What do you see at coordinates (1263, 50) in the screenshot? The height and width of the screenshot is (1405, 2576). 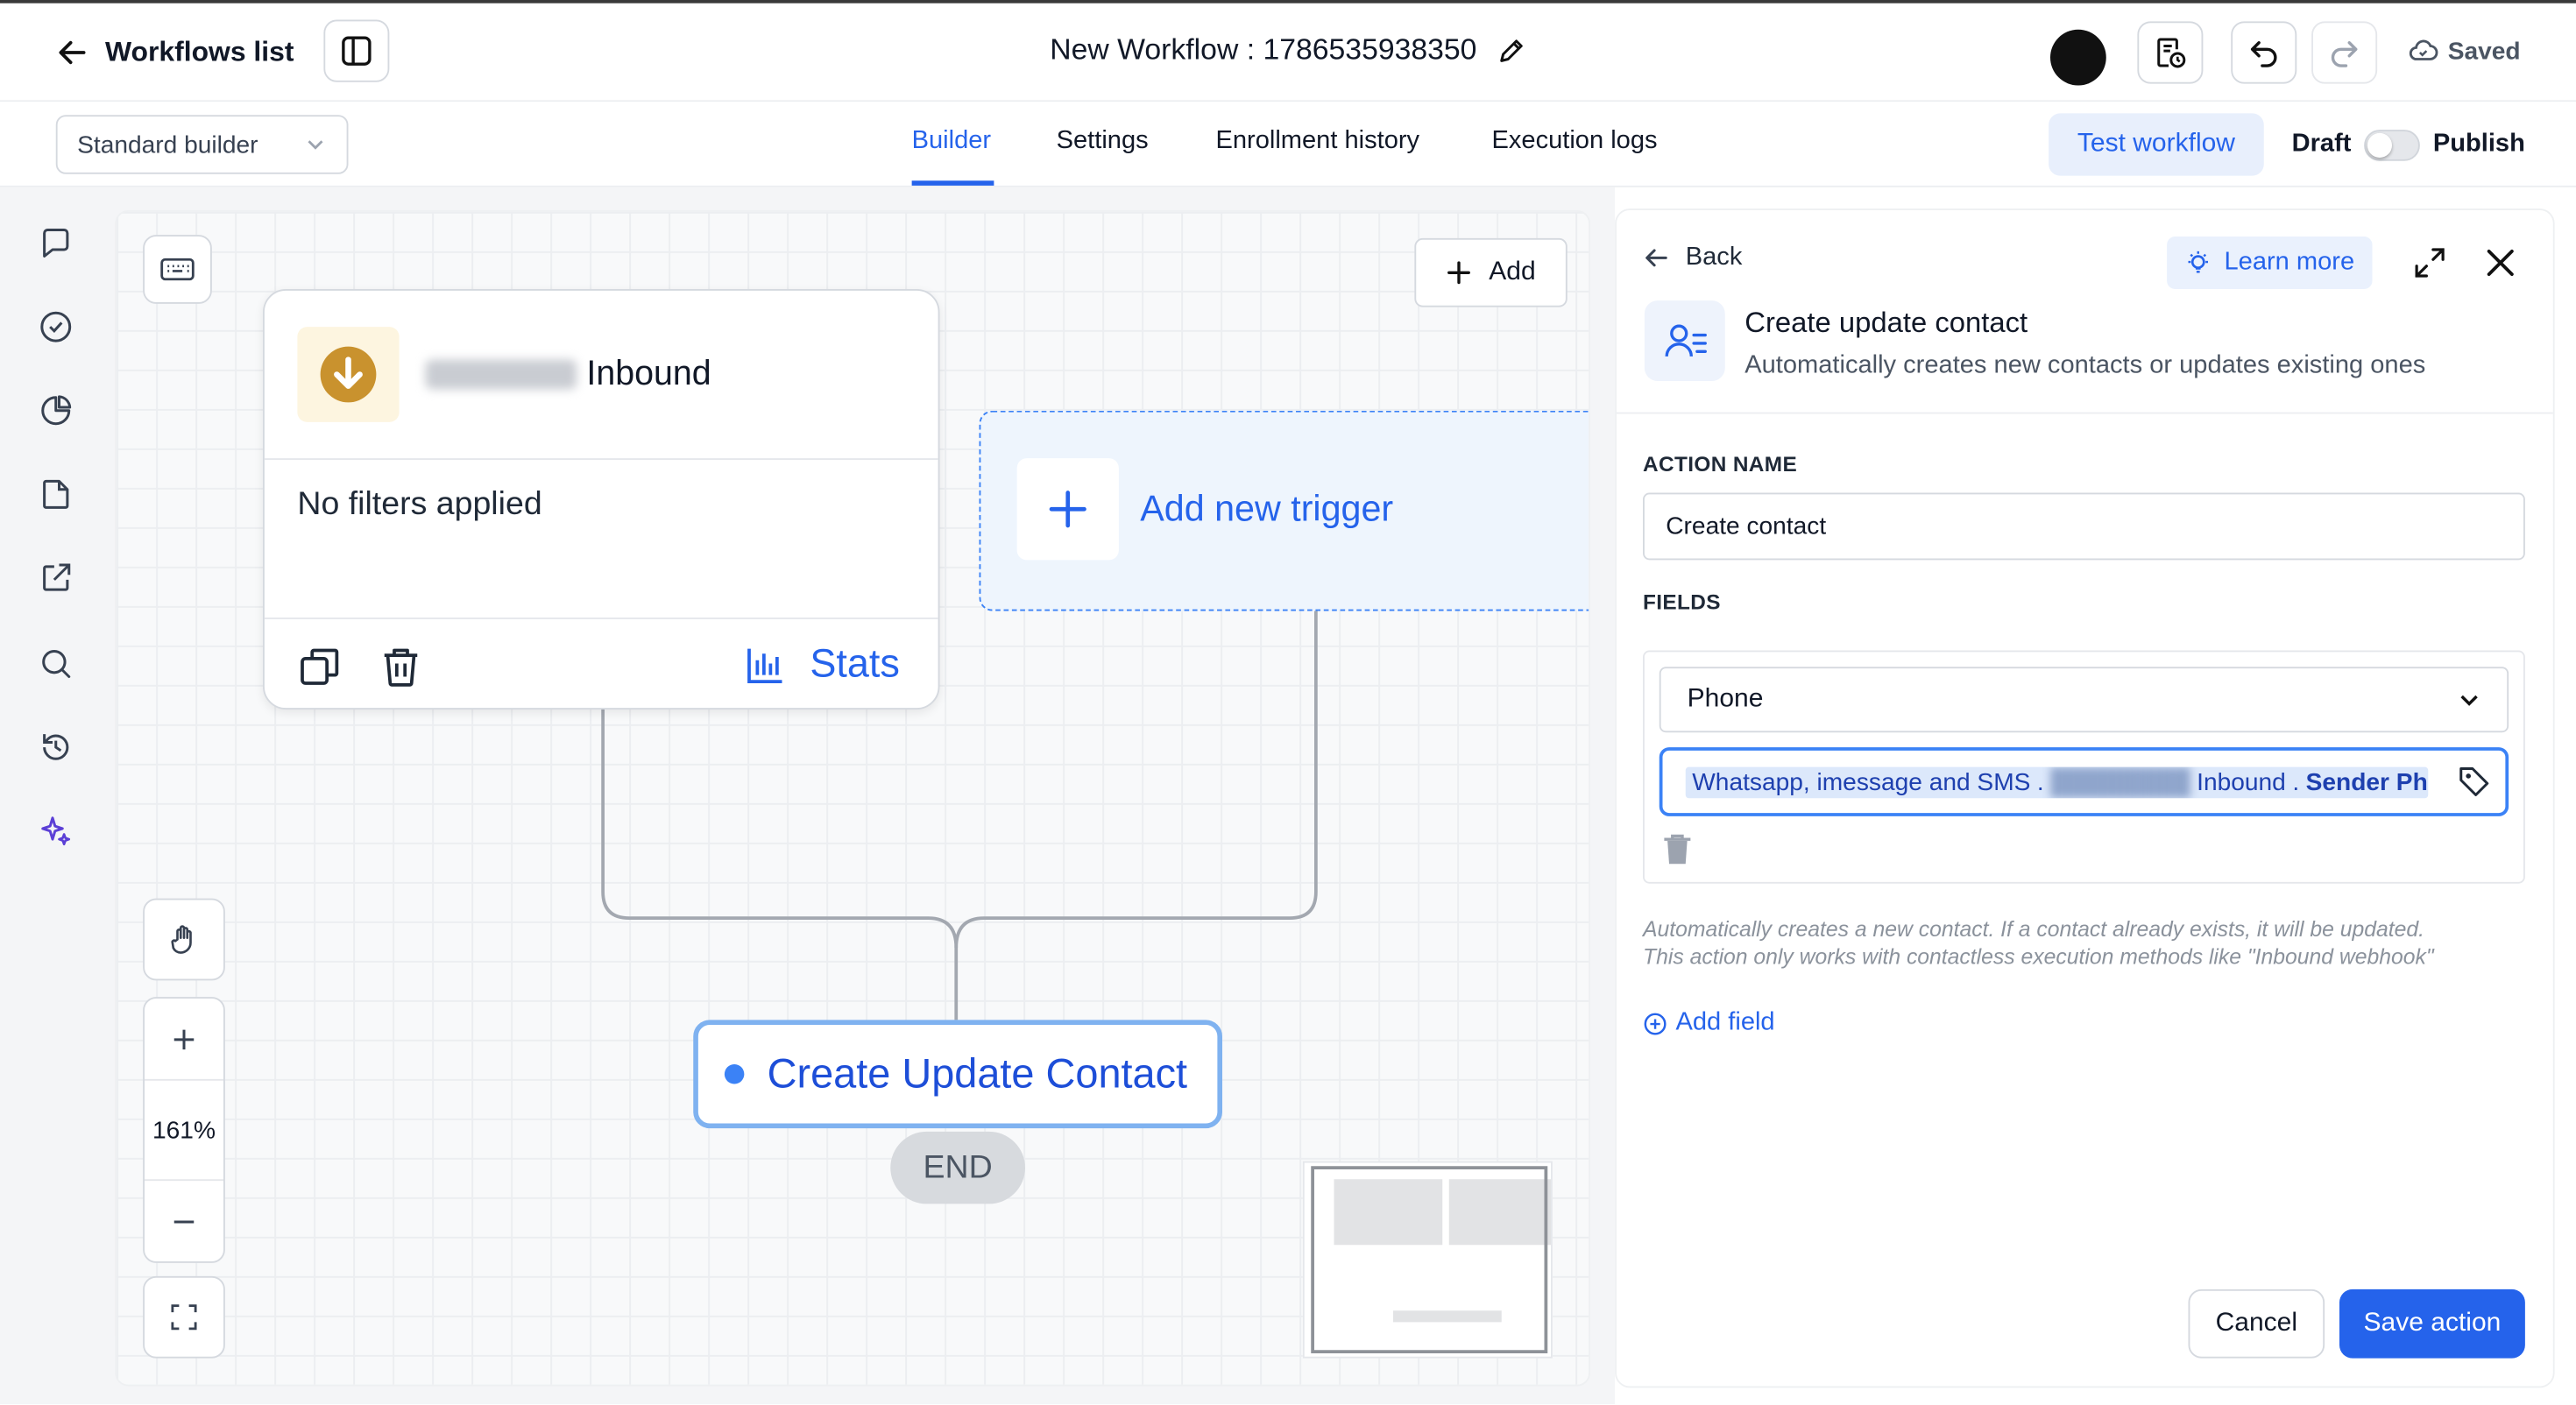 I see `workflow-title: New Workflow : 1786535938350` at bounding box center [1263, 50].